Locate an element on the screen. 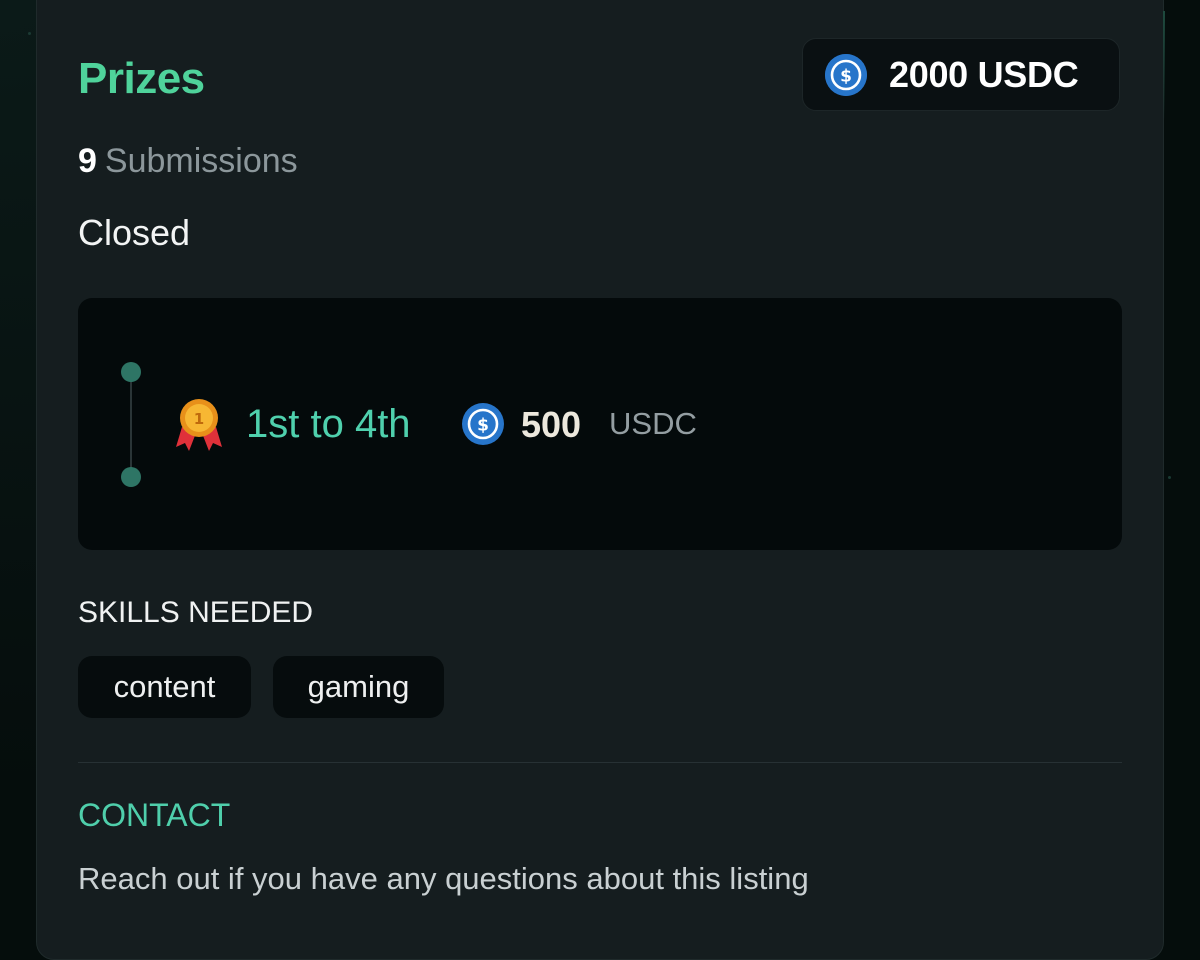 This screenshot has width=1200, height=960. skill-tag-gaming: gaming is located at coordinates (358, 687).